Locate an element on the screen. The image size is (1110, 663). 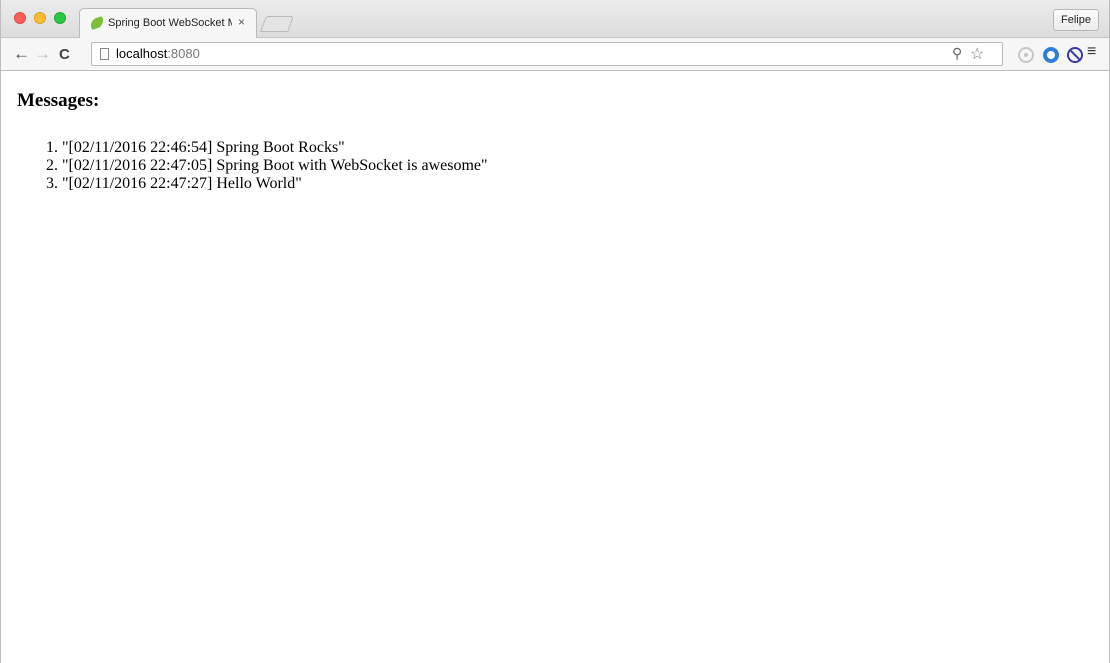
extension-blue-icon is located at coordinates (1051, 55).